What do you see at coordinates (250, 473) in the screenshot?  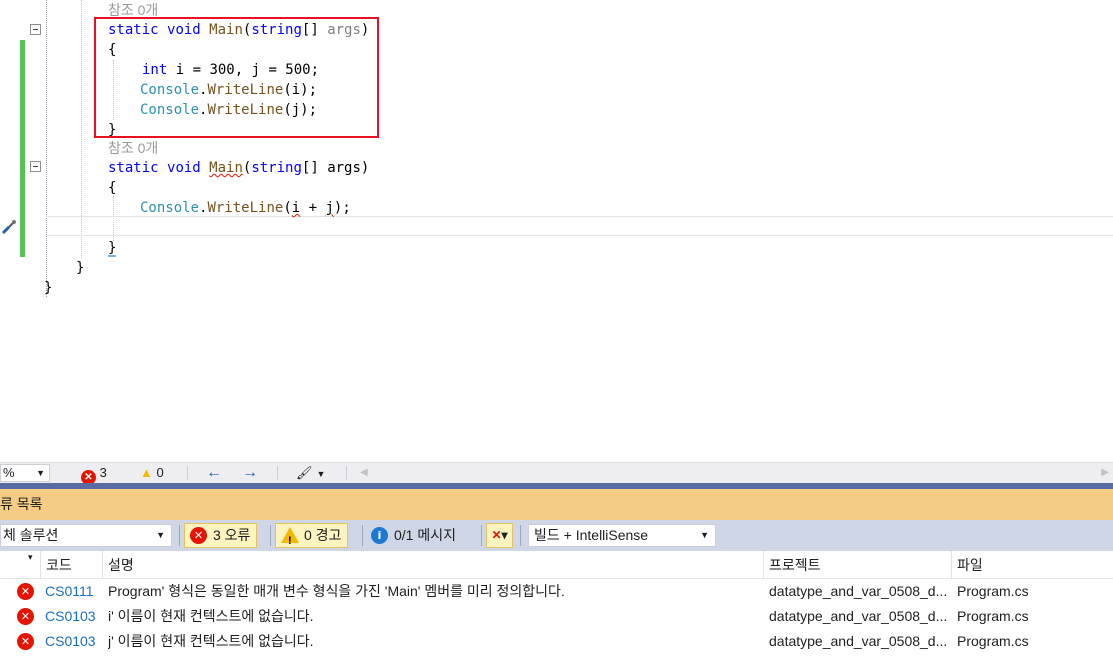 I see `nav-forward-arrow-icon: →` at bounding box center [250, 473].